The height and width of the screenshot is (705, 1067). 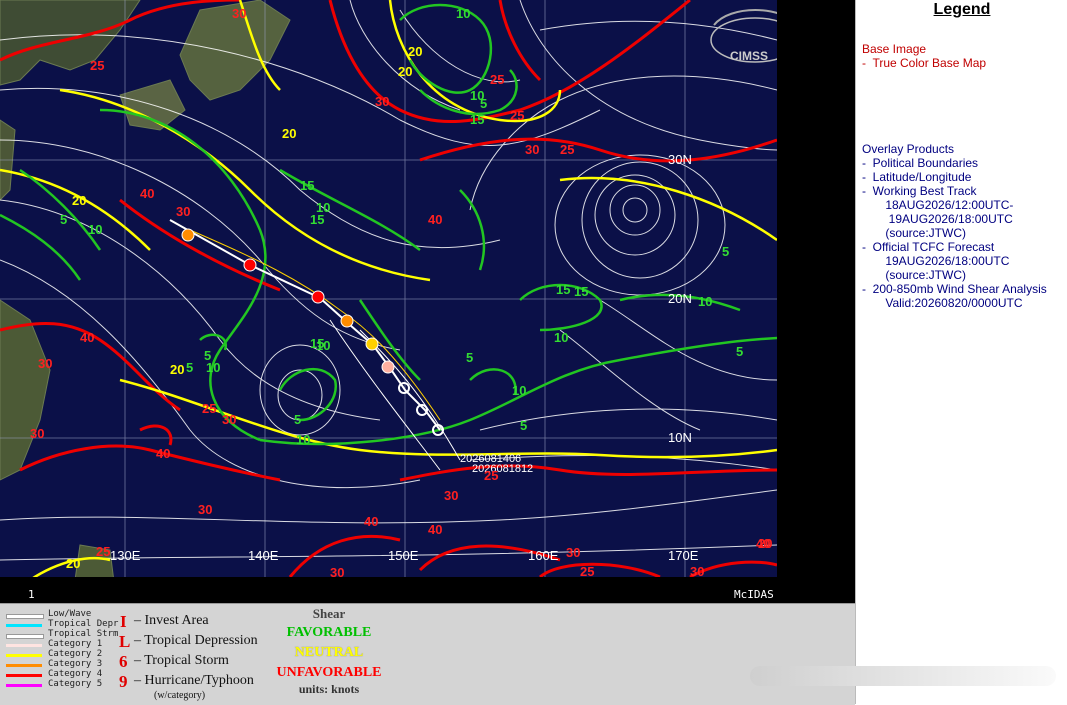 I want to click on invest-area-symbol: I, so click(x=123, y=621).